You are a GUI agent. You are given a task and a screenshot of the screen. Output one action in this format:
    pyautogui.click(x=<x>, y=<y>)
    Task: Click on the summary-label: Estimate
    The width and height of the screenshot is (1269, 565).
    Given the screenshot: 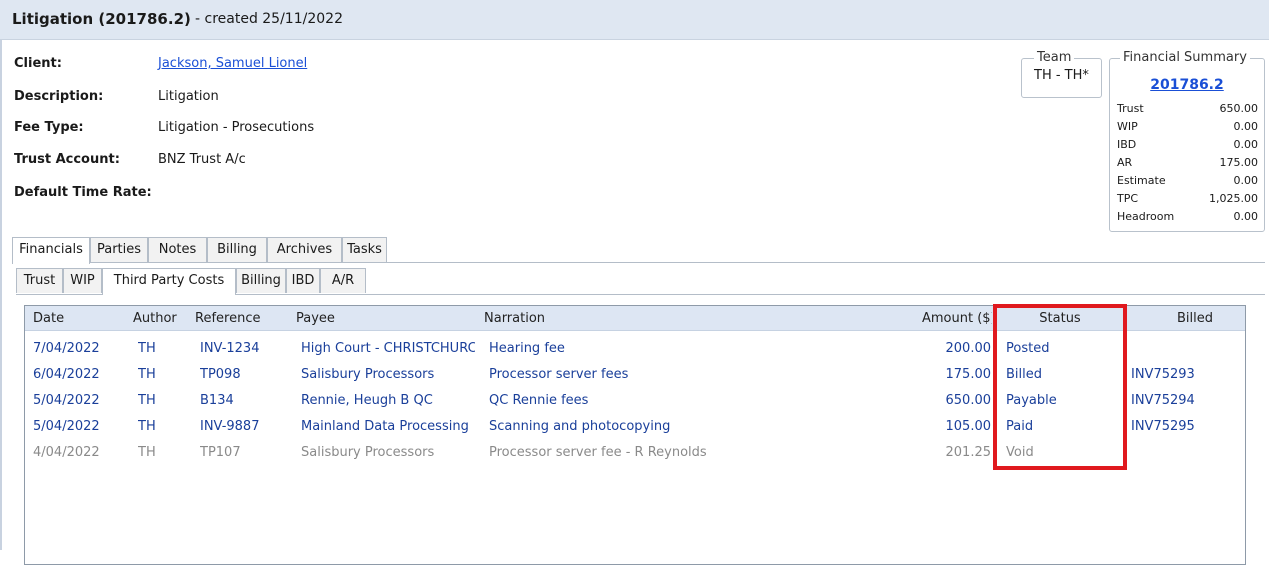 What is the action you would take?
    pyautogui.click(x=1141, y=180)
    